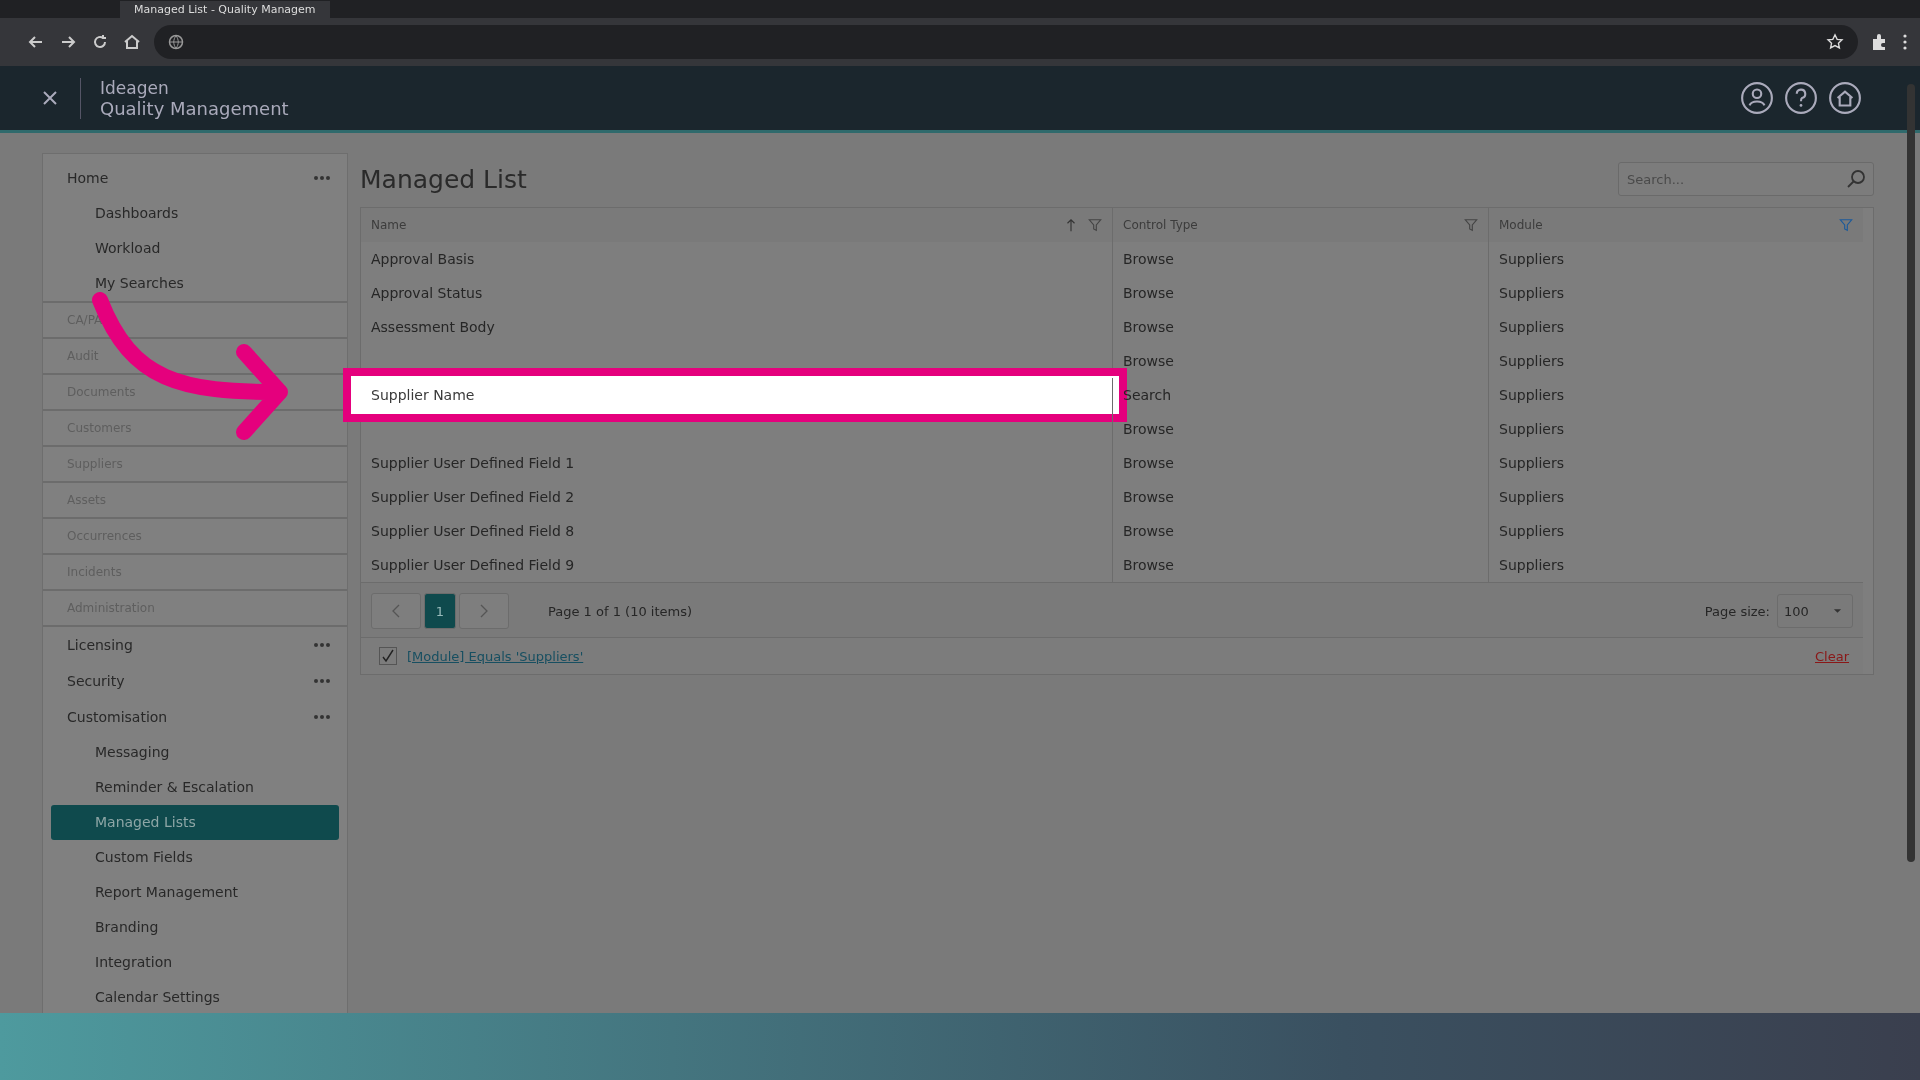 Image resolution: width=1920 pixels, height=1080 pixels. Describe the element at coordinates (495, 656) in the screenshot. I see `filter-link: [Module] Equals 'Suppliers'` at that location.